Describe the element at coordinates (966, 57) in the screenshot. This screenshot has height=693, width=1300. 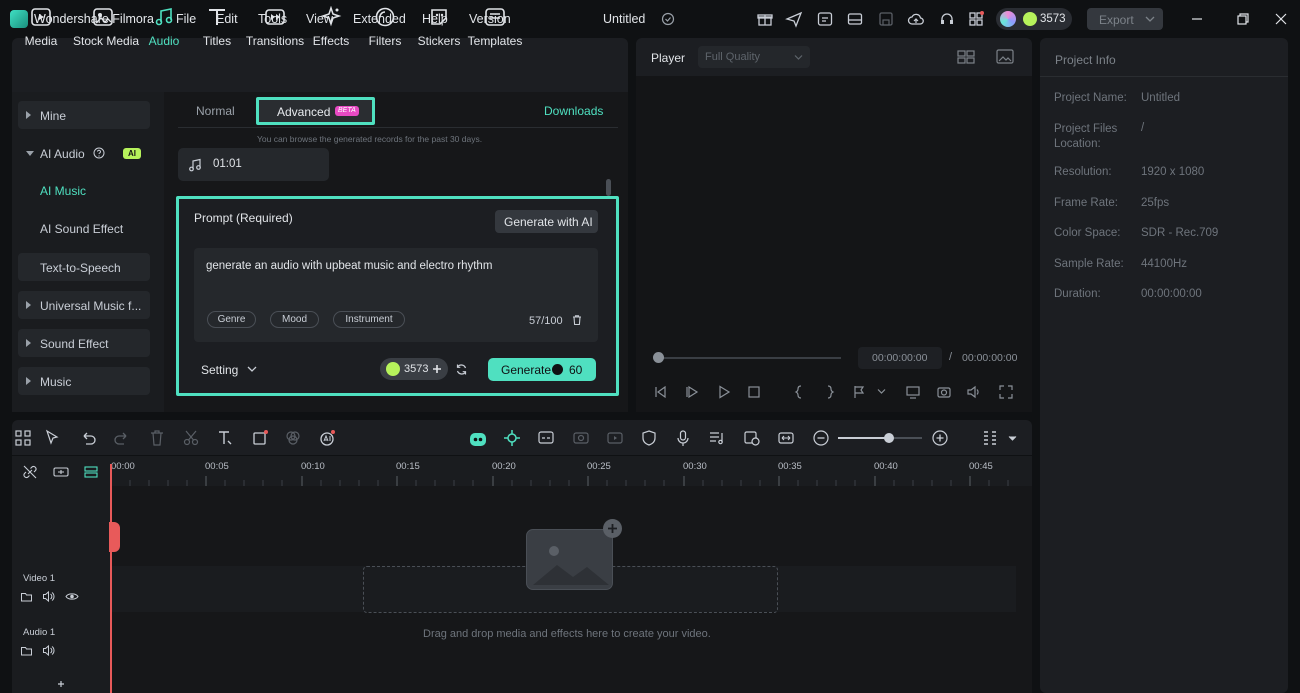
I see `split-view-icon` at that location.